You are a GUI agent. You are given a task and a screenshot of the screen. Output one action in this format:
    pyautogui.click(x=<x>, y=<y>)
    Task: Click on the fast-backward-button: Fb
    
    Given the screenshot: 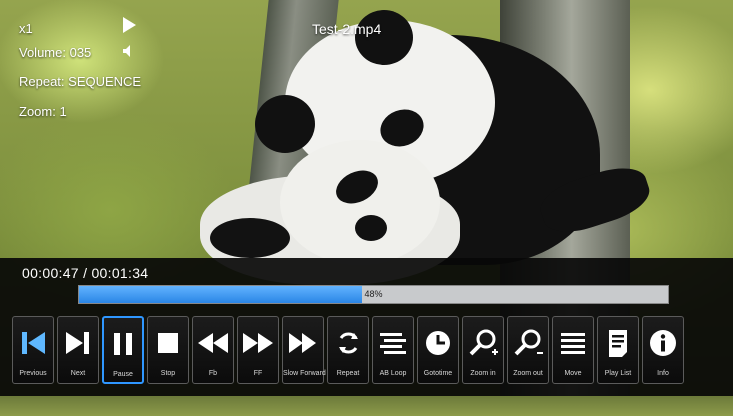 What is the action you would take?
    pyautogui.click(x=213, y=350)
    